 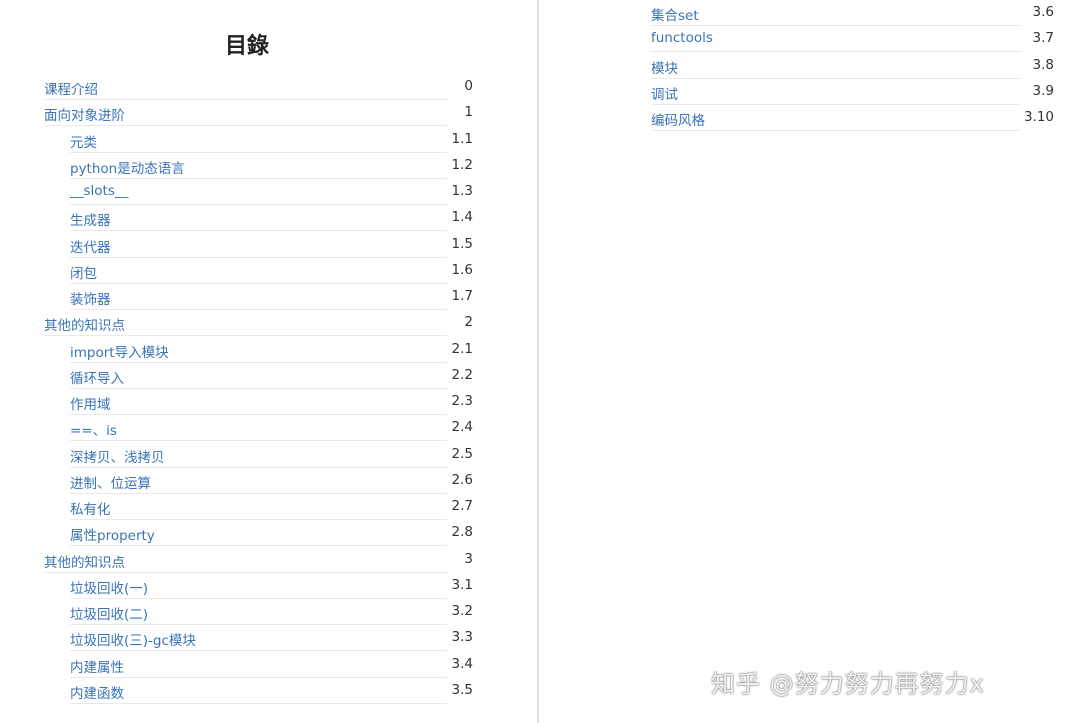 I want to click on toc-entry: 垃圾回收(三)-gc模块 3.3, so click(x=271, y=638).